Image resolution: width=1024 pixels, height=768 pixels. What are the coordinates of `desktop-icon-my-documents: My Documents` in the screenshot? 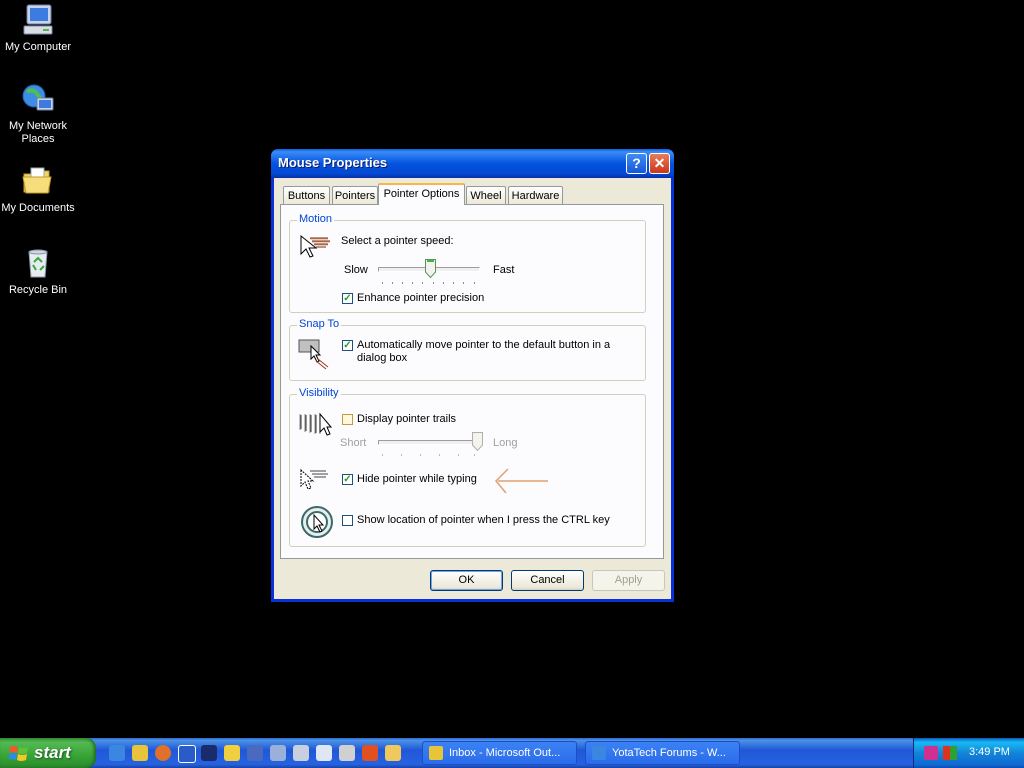 It's located at (38, 189).